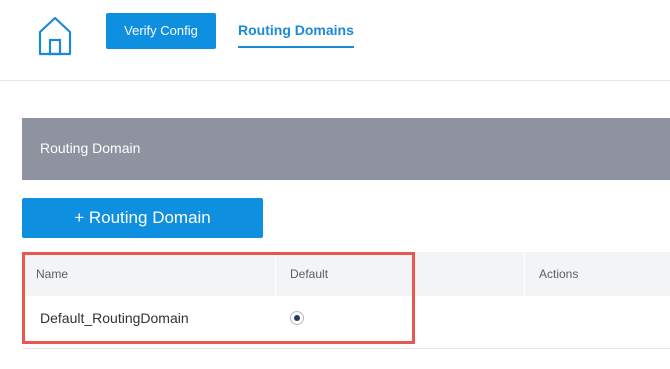 The width and height of the screenshot is (670, 369). Describe the element at coordinates (346, 322) in the screenshot. I see `table-row: Default_RoutingDomain` at that location.